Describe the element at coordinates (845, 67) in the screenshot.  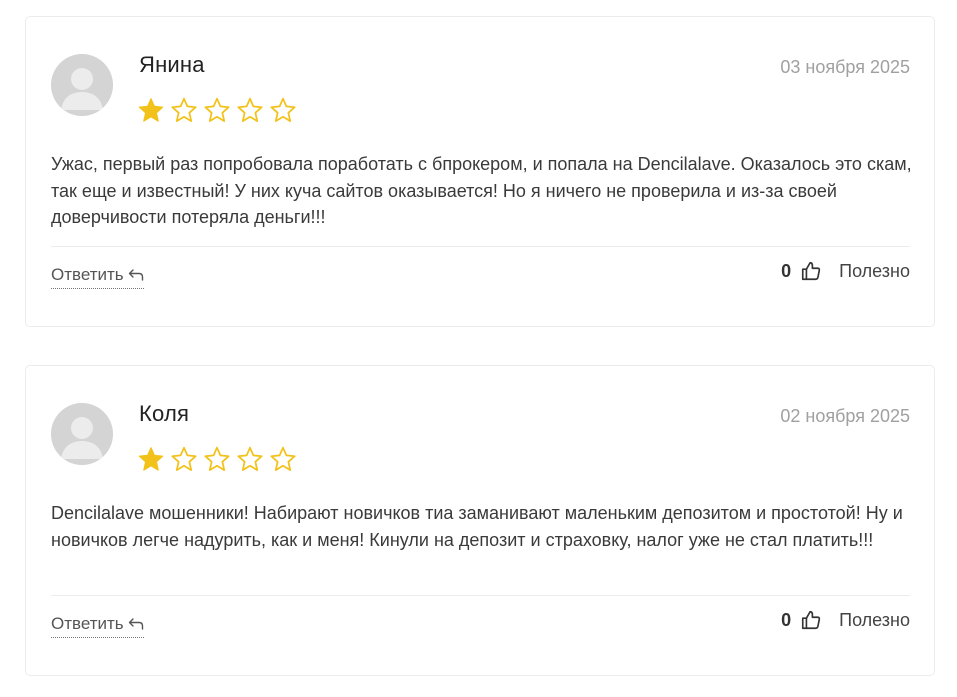
I see `review-date: 03 ноября 2025` at that location.